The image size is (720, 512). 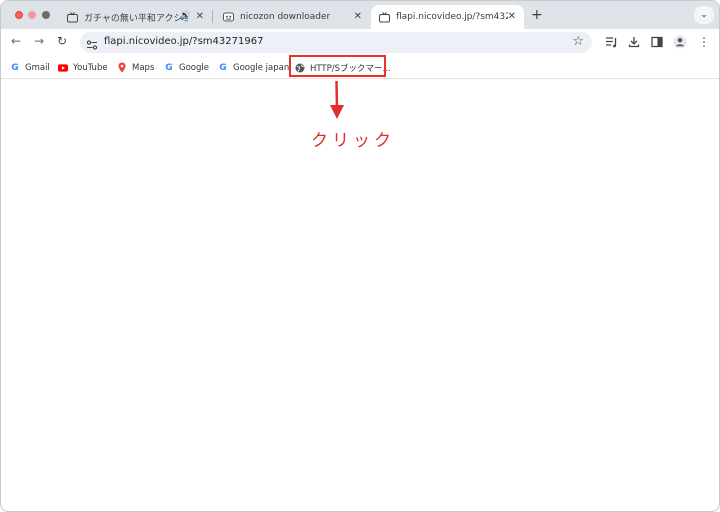 What do you see at coordinates (452, 17) in the screenshot?
I see `tab-title: flapi.nicovideo.jp/?sm43271967` at bounding box center [452, 17].